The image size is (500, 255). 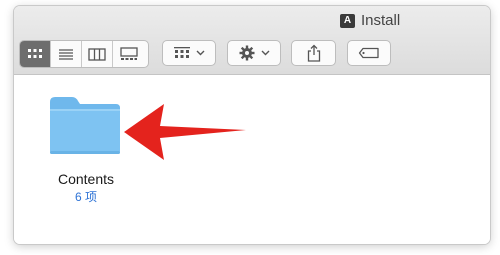 I want to click on list-view-button, so click(x=66, y=54).